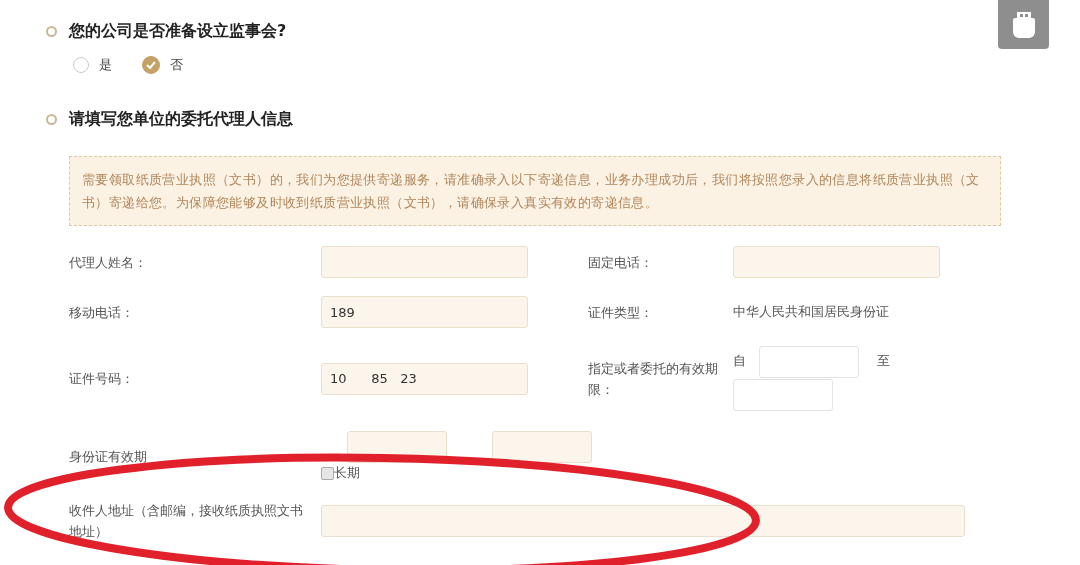  I want to click on option-label: 否, so click(176, 65).